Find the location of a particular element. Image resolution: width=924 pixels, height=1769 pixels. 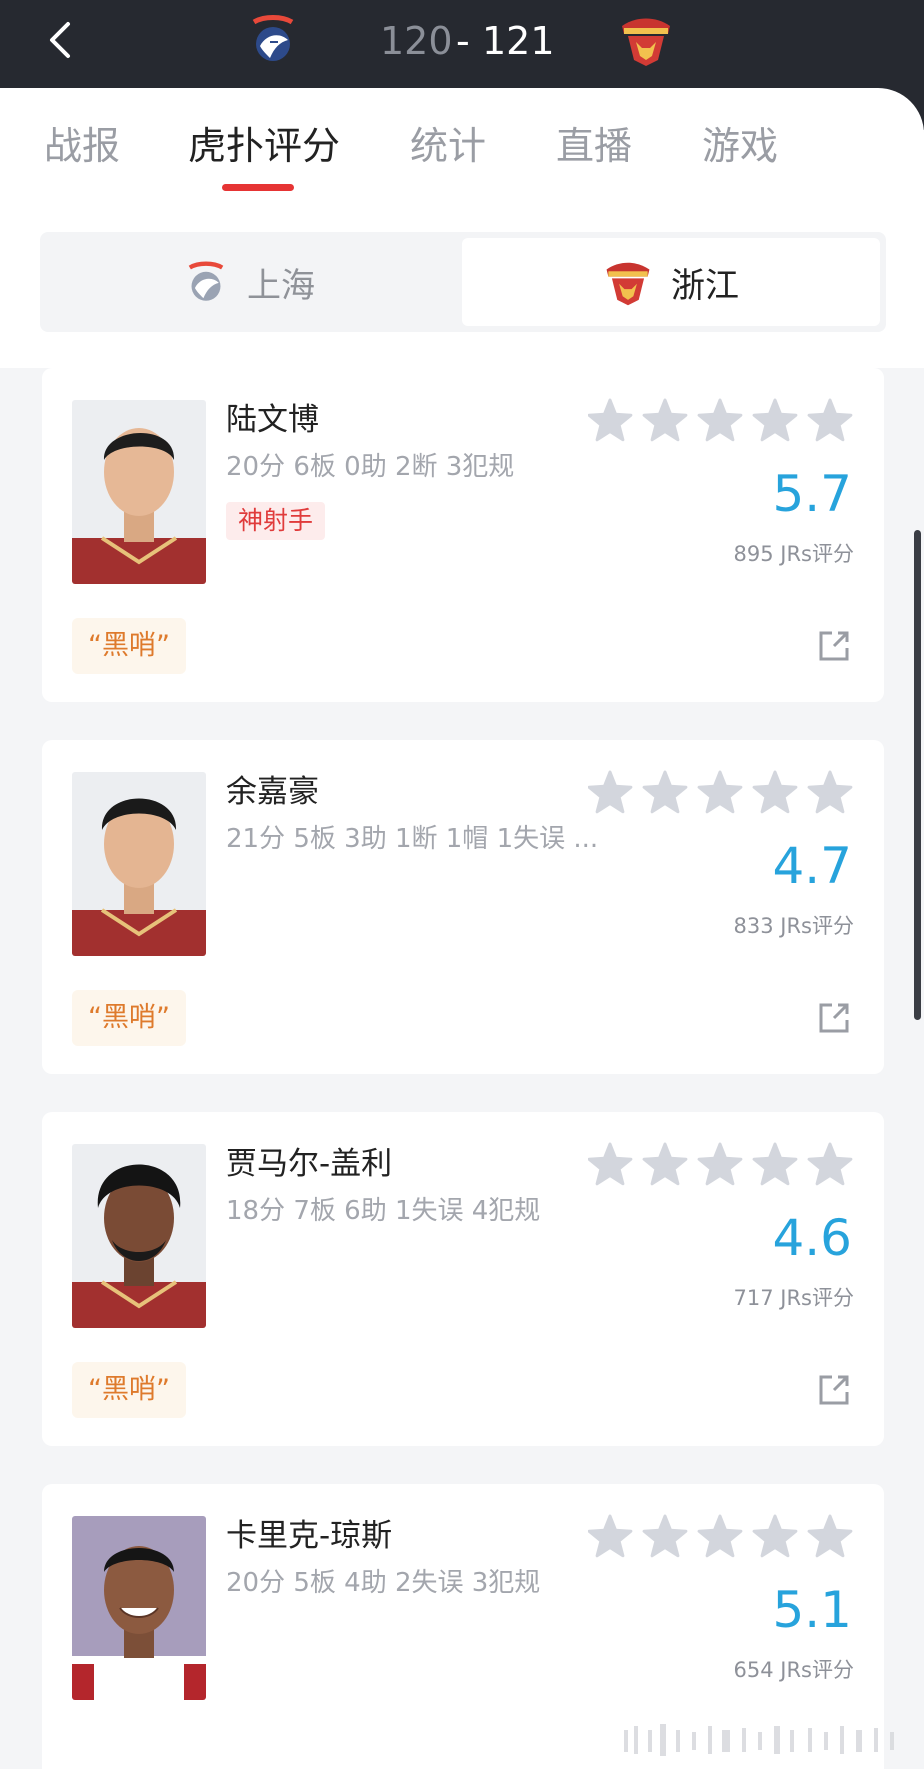

player-rating: 5.1 is located at coordinates (812, 1610).